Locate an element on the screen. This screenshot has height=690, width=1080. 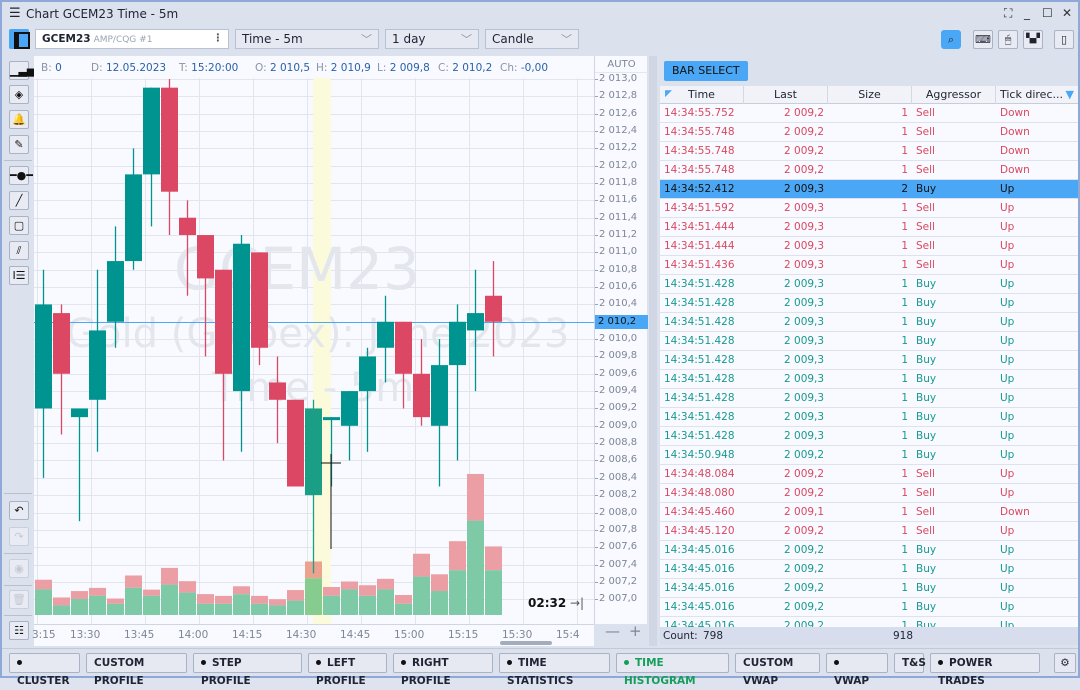
candle-up is located at coordinates (385, 334).